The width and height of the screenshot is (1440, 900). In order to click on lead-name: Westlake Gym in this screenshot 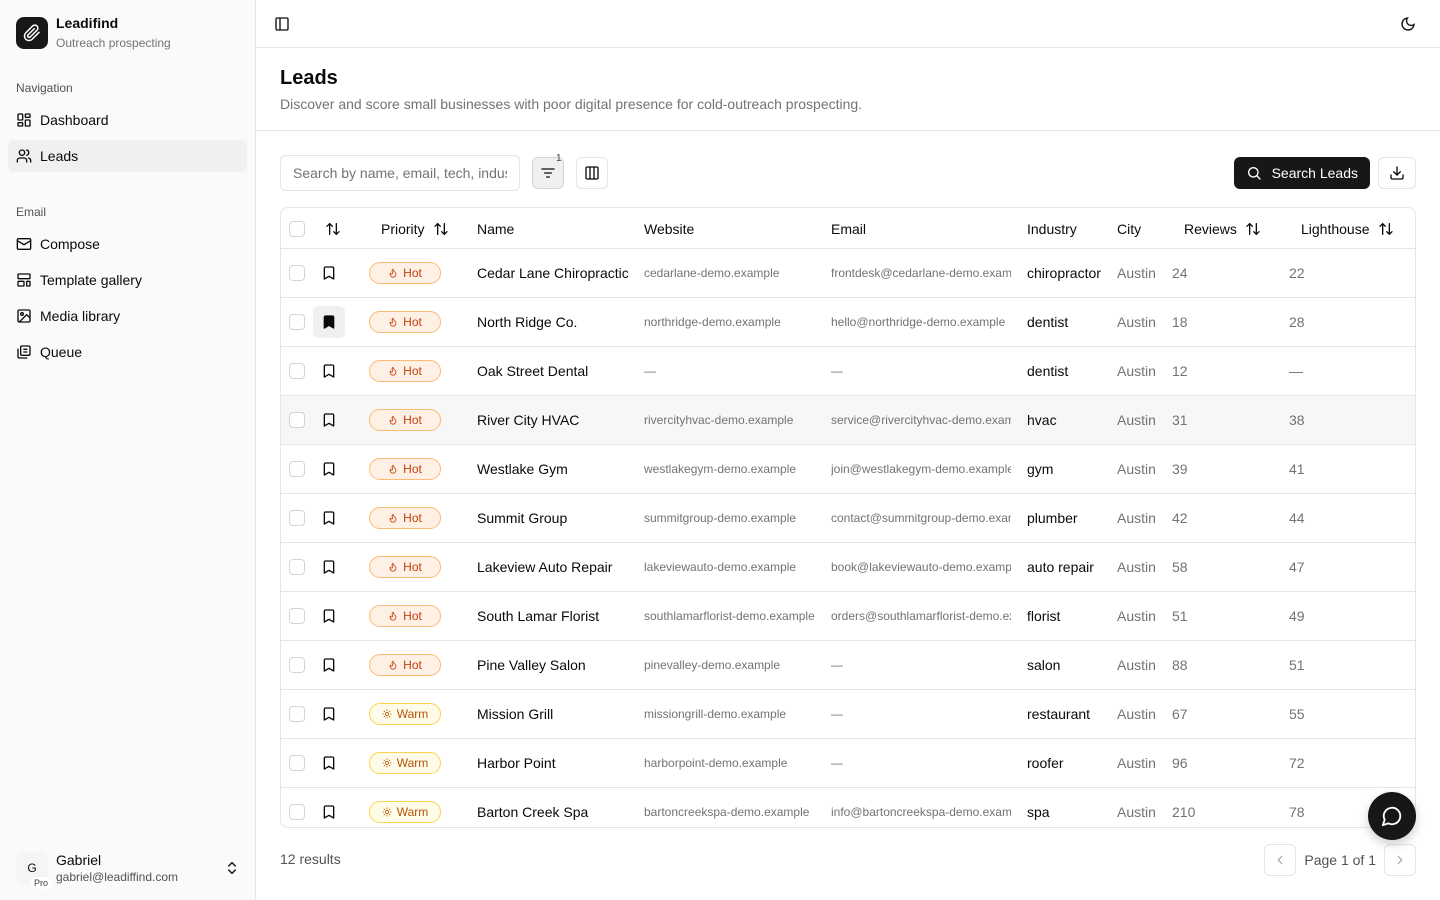, I will do `click(522, 469)`.